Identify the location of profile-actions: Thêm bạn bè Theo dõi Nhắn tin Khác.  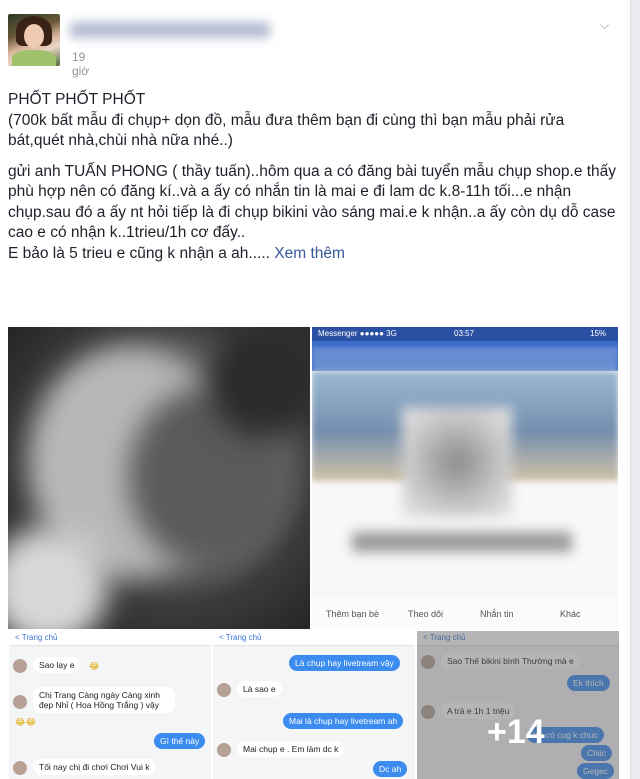
(465, 613).